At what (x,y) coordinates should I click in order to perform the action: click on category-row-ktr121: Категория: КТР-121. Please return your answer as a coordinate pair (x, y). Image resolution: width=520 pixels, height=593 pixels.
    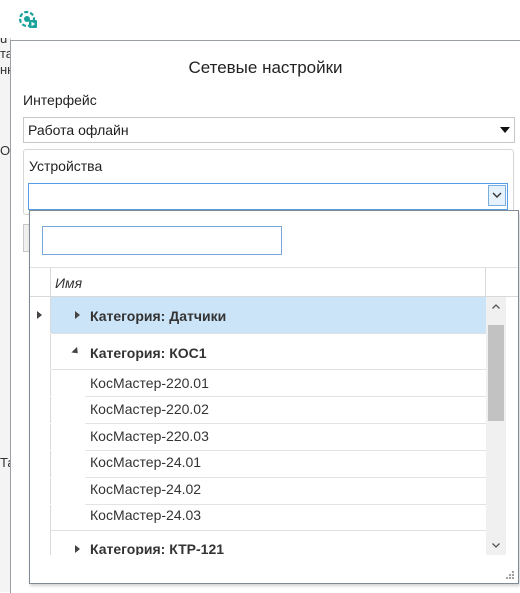
    Looking at the image, I should click on (258, 543).